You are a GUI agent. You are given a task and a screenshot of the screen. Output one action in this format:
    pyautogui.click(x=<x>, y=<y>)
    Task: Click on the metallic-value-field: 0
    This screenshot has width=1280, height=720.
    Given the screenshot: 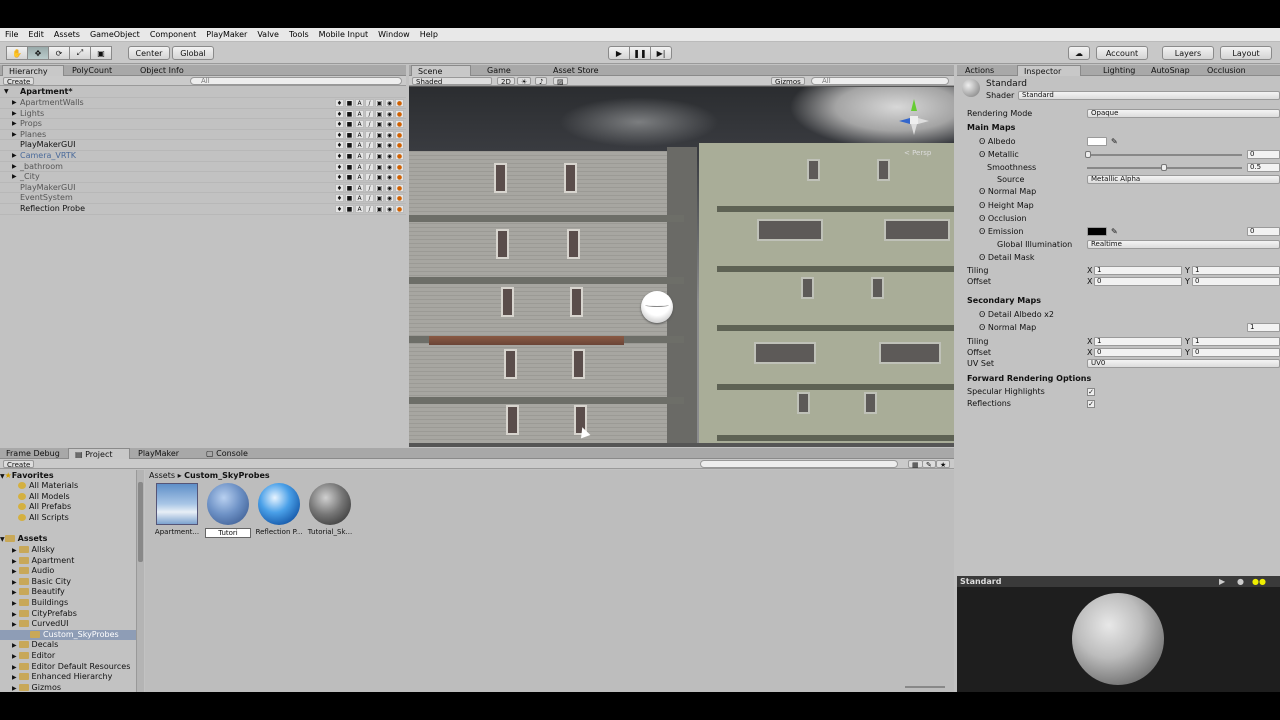 What is the action you would take?
    pyautogui.click(x=1263, y=154)
    